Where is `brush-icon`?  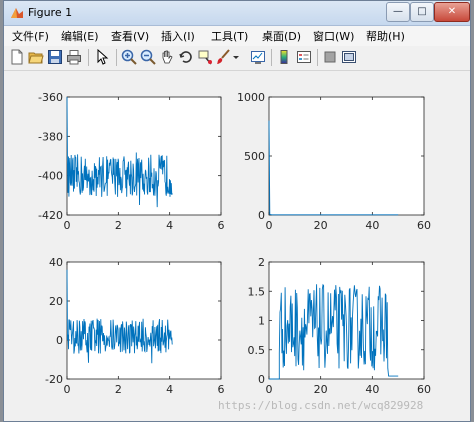 brush-icon is located at coordinates (224, 57).